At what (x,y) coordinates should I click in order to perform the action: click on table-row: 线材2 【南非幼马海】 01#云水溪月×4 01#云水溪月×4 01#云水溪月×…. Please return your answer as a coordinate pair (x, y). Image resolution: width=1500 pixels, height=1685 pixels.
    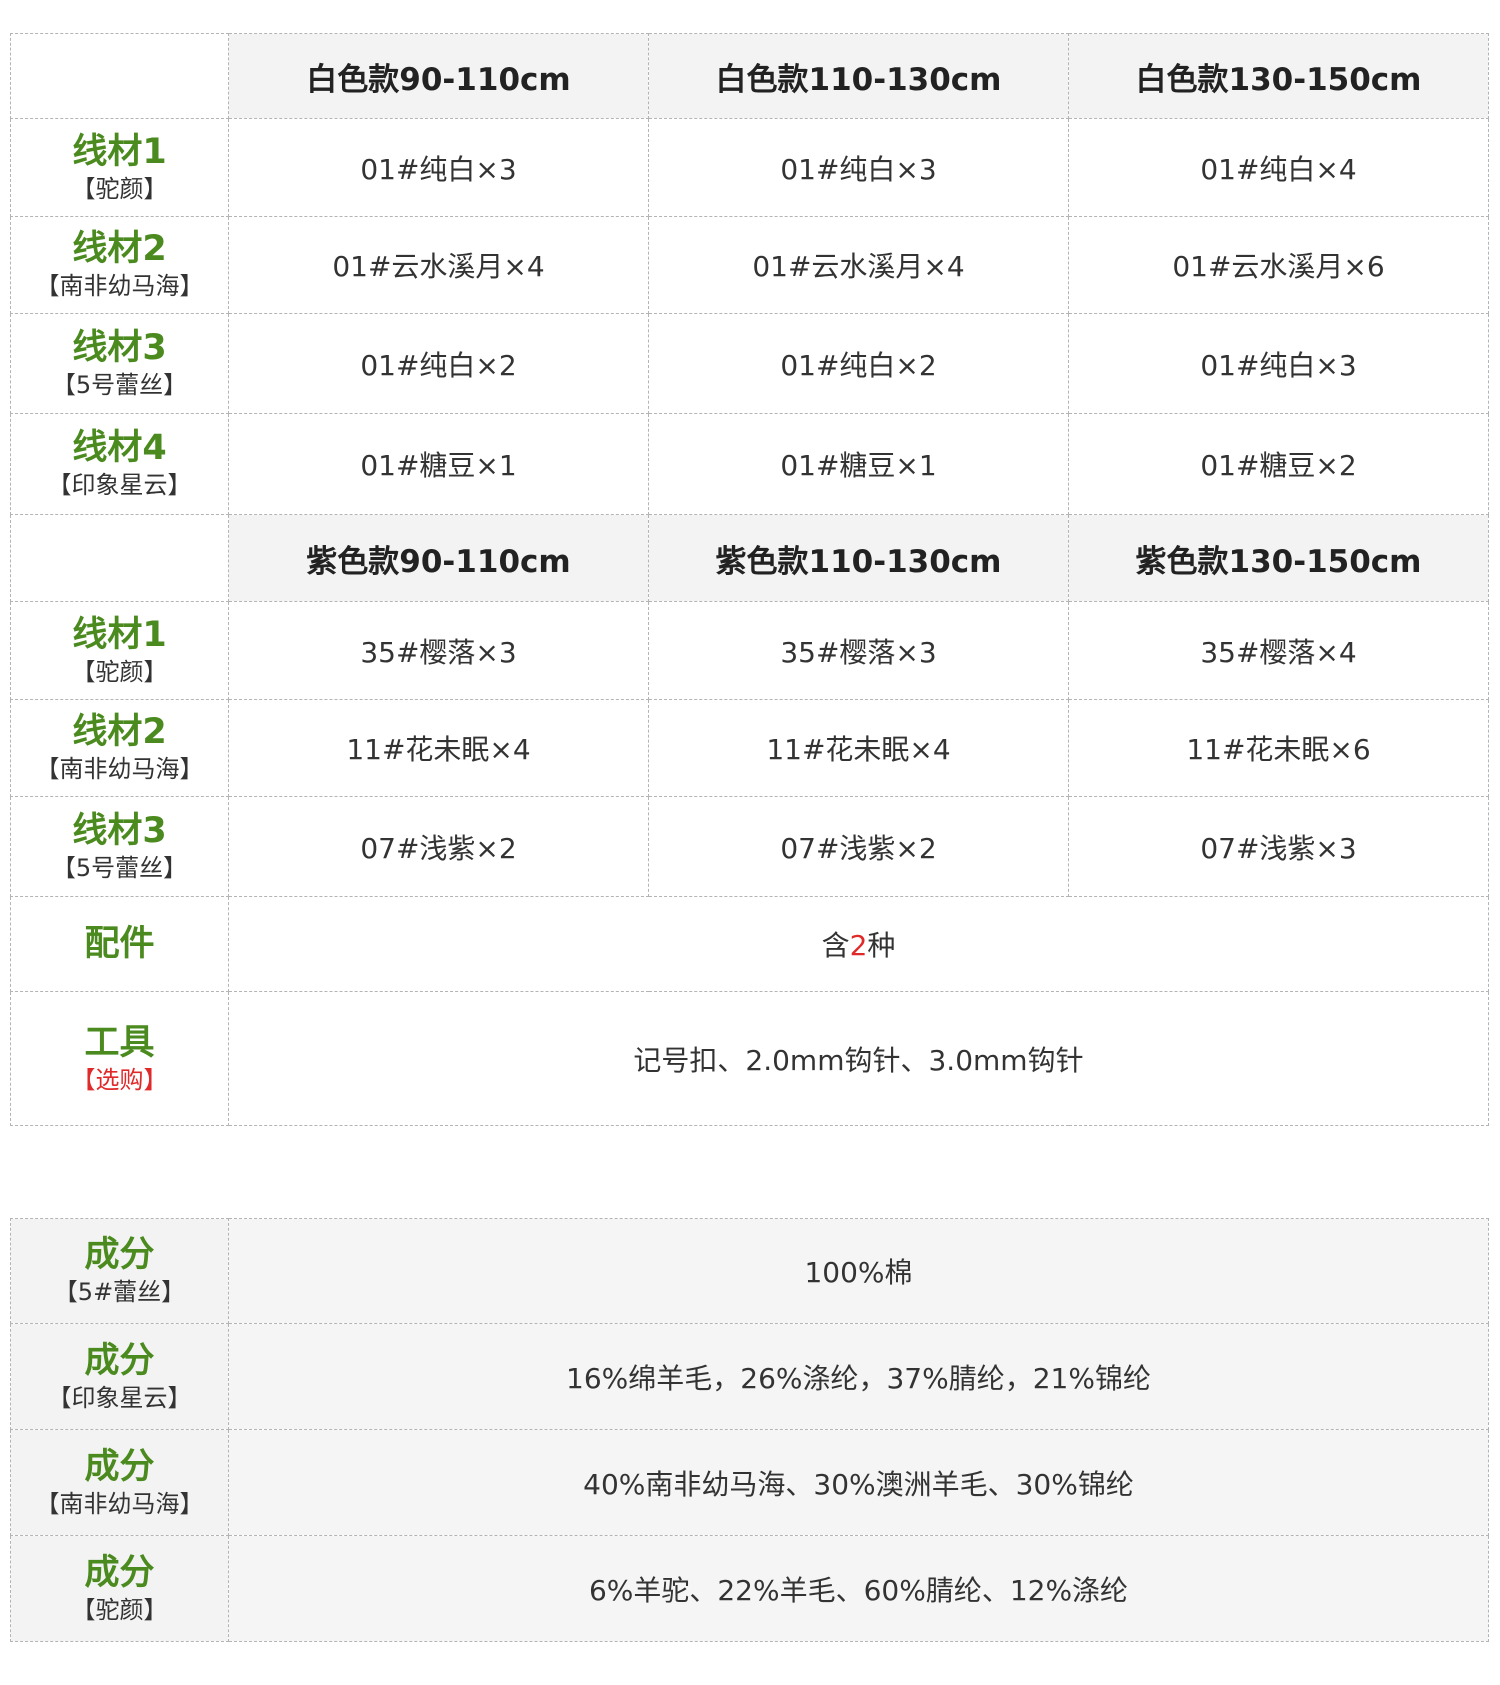
    Looking at the image, I should click on (749, 265).